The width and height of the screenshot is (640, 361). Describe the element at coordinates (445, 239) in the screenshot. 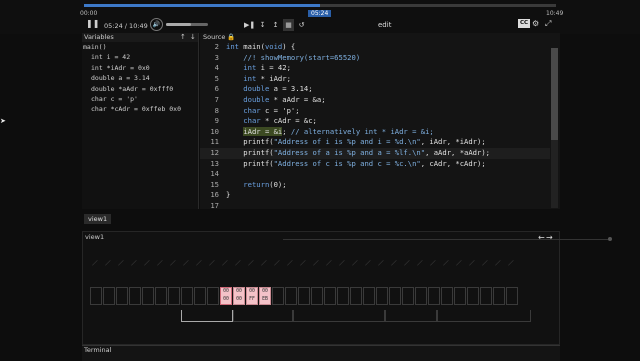

I see `memory-scroll-slider` at that location.